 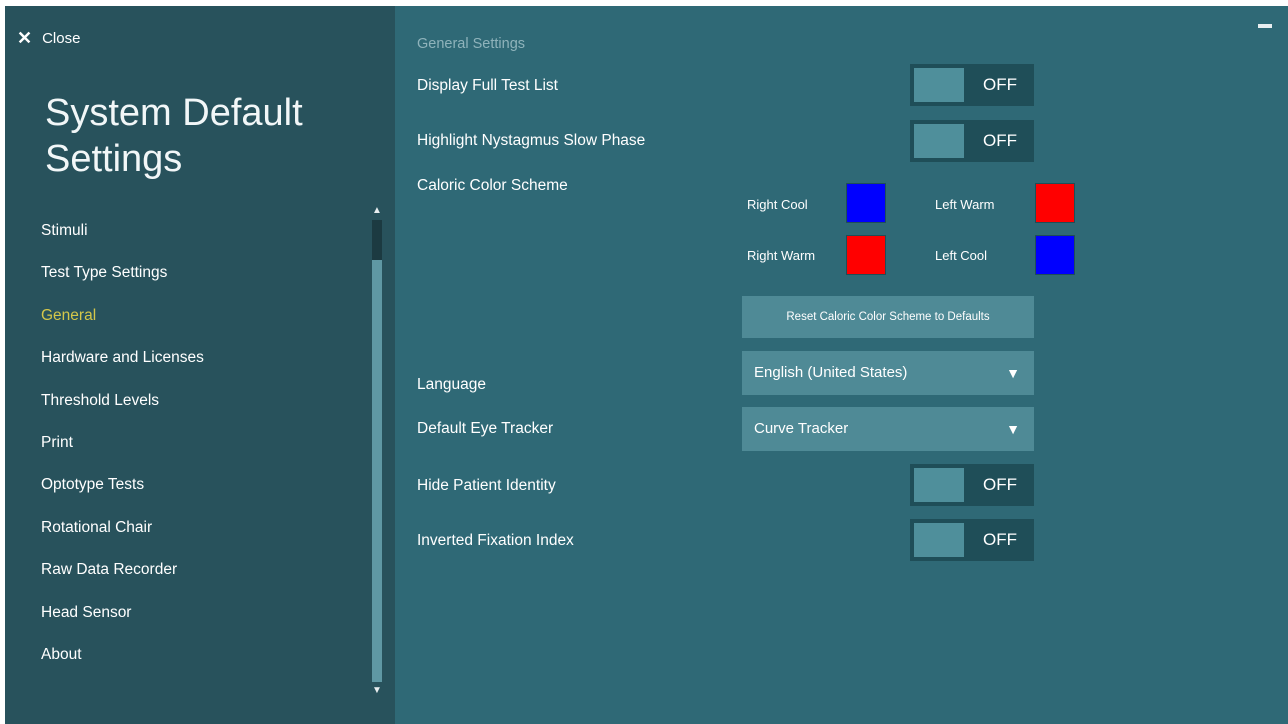 What do you see at coordinates (485, 428) in the screenshot?
I see `default-eye-tracker-label: Default Eye Tracker` at bounding box center [485, 428].